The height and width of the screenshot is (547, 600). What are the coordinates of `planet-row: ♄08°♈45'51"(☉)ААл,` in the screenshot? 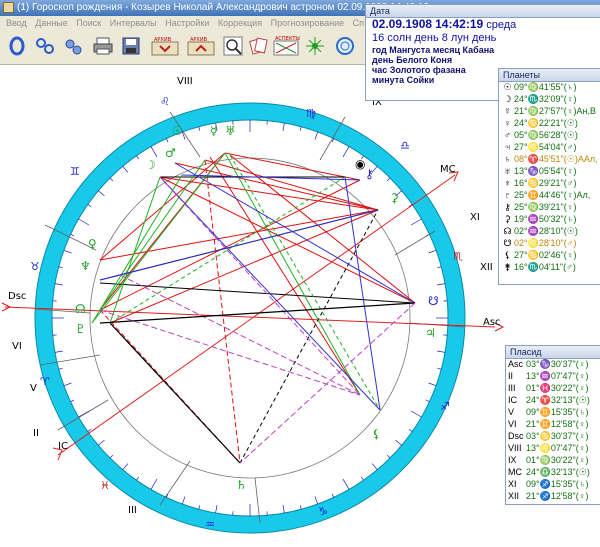 It's located at (549, 160).